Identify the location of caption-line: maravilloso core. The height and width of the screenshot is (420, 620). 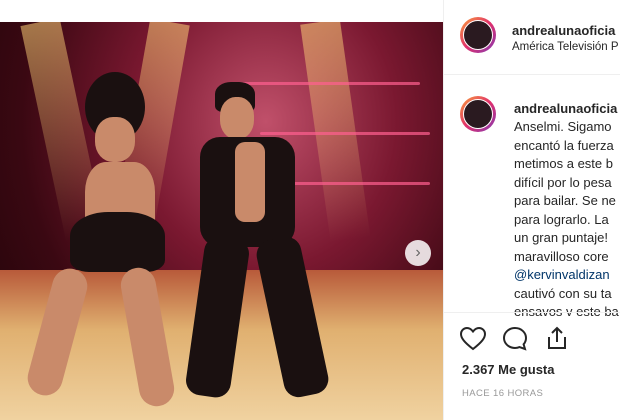
(561, 256).